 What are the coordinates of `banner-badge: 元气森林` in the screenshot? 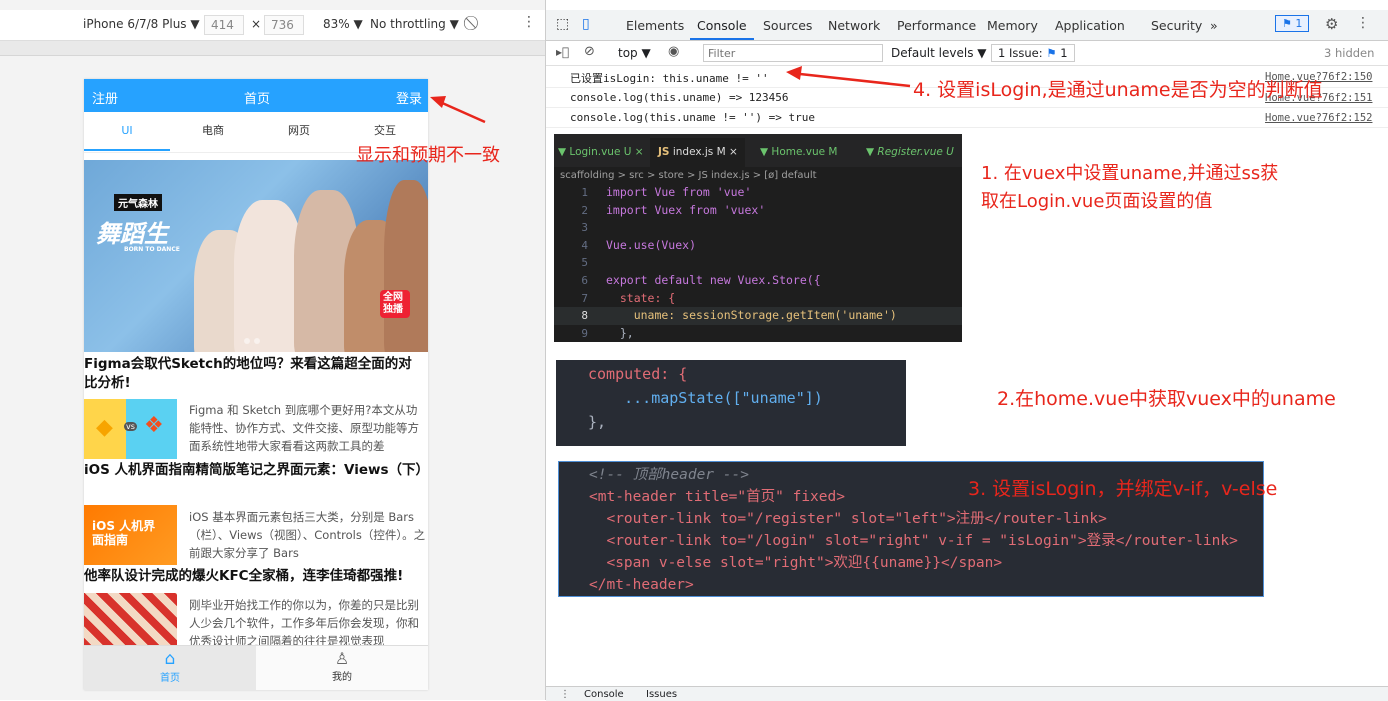 It's located at (138, 202).